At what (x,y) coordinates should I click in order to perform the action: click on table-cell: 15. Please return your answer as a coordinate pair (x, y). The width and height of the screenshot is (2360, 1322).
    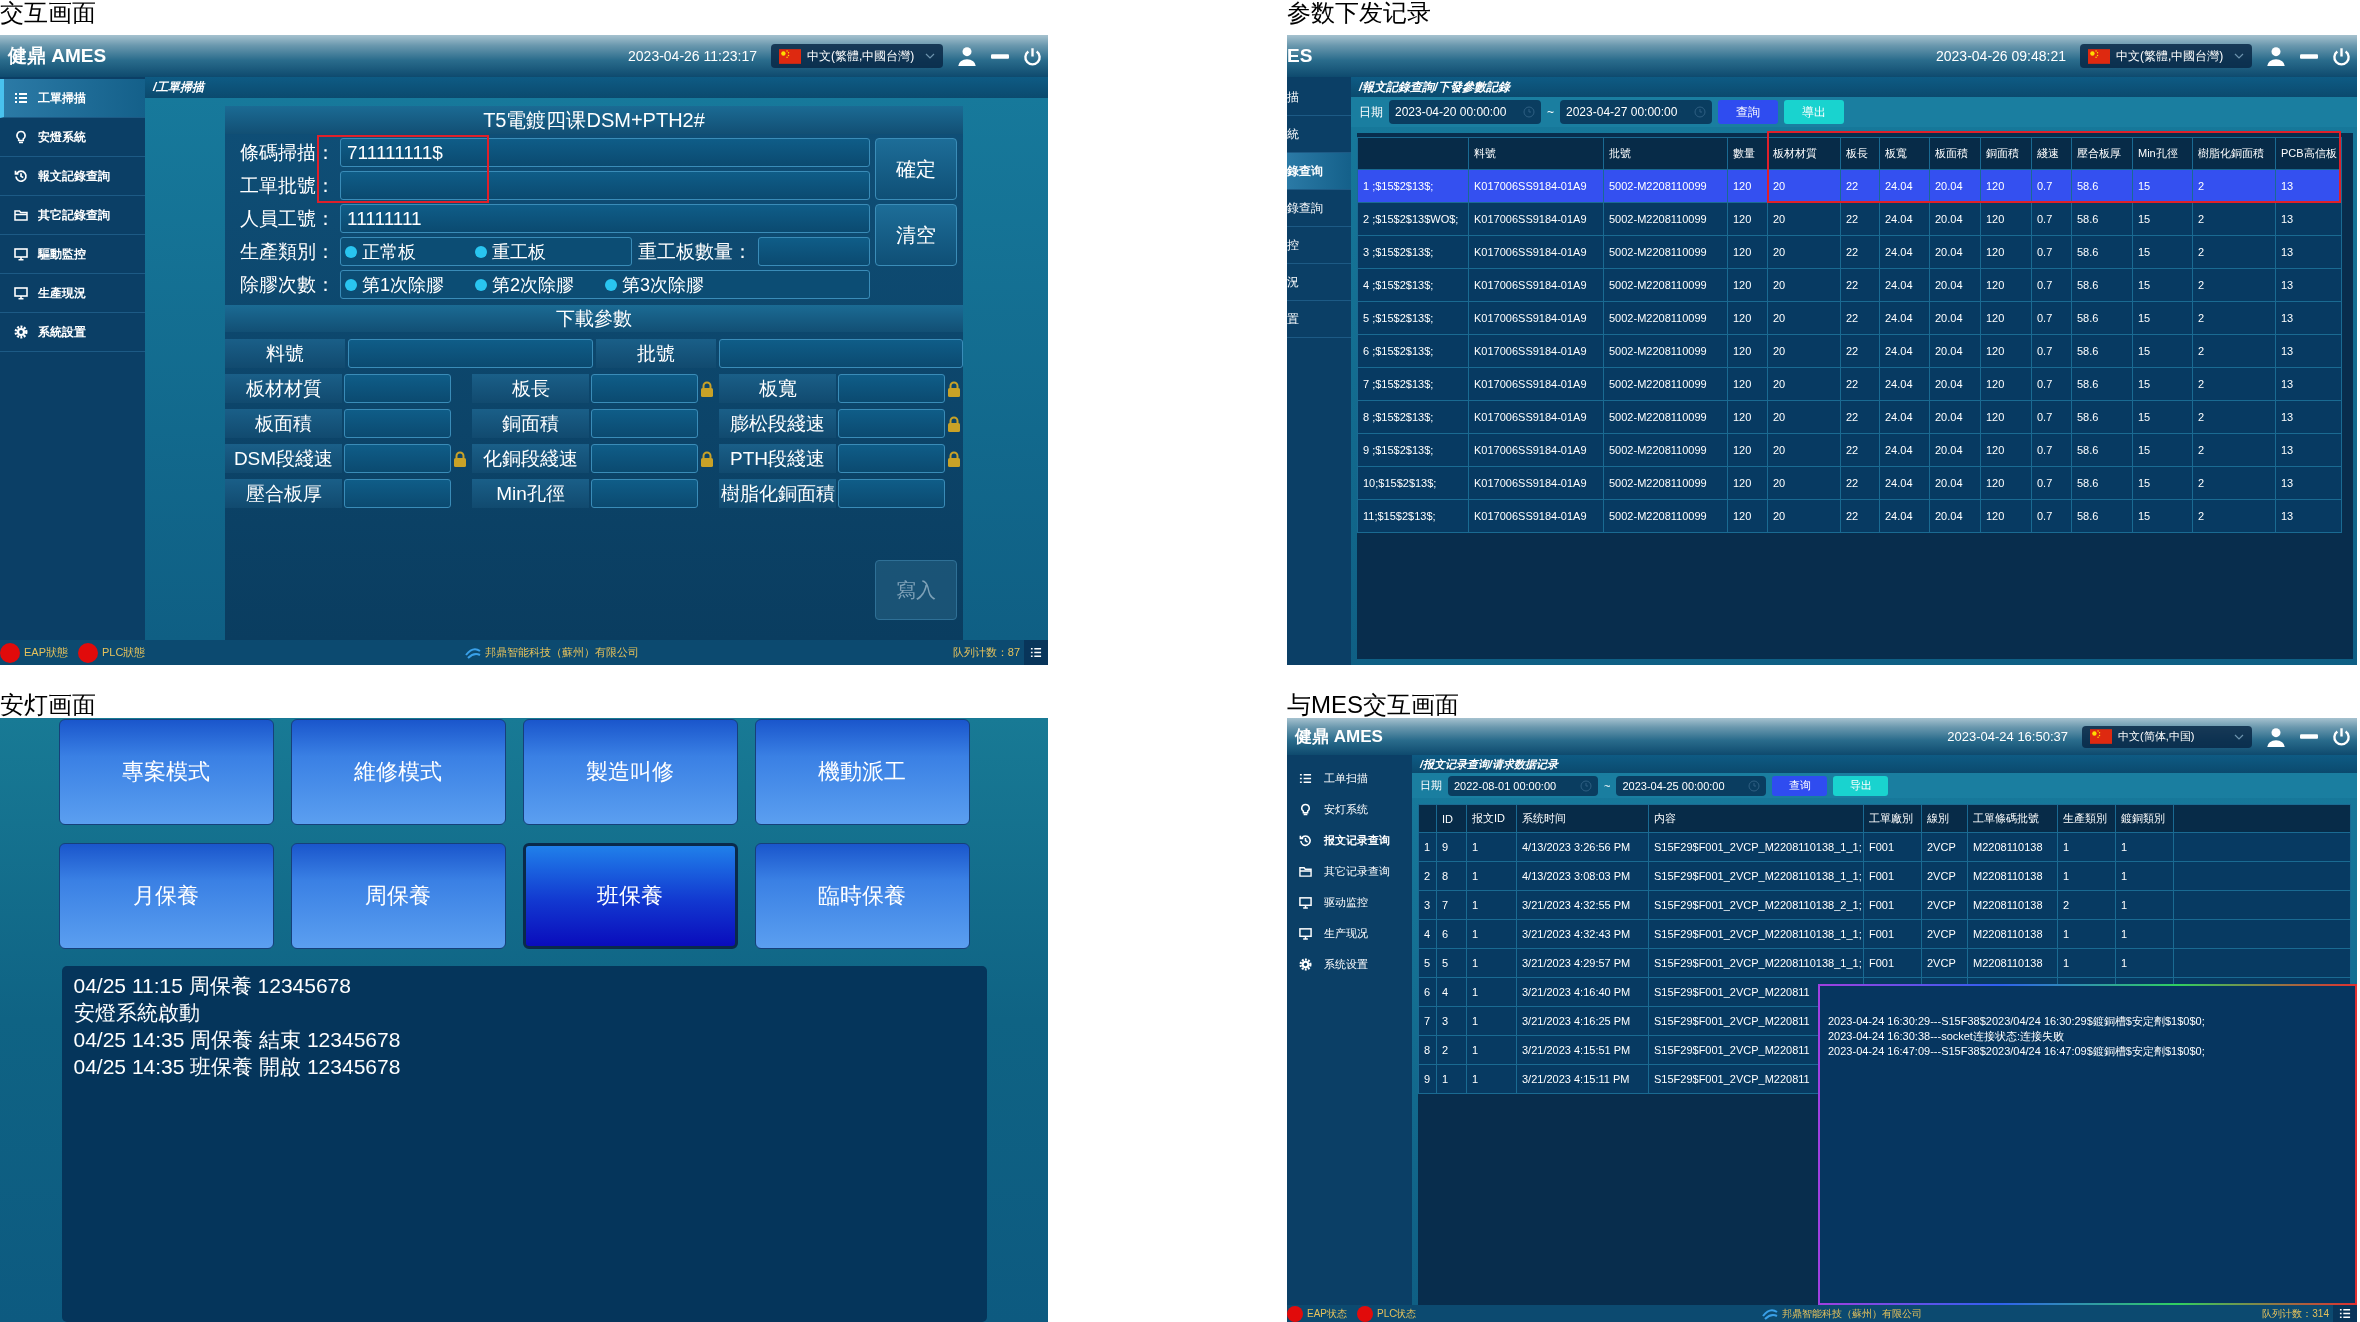
    Looking at the image, I should click on (2162, 351).